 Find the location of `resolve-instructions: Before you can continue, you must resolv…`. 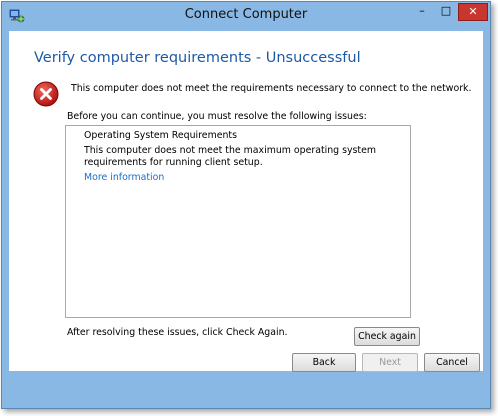

resolve-instructions: Before you can continue, you must resolv… is located at coordinates (217, 116).